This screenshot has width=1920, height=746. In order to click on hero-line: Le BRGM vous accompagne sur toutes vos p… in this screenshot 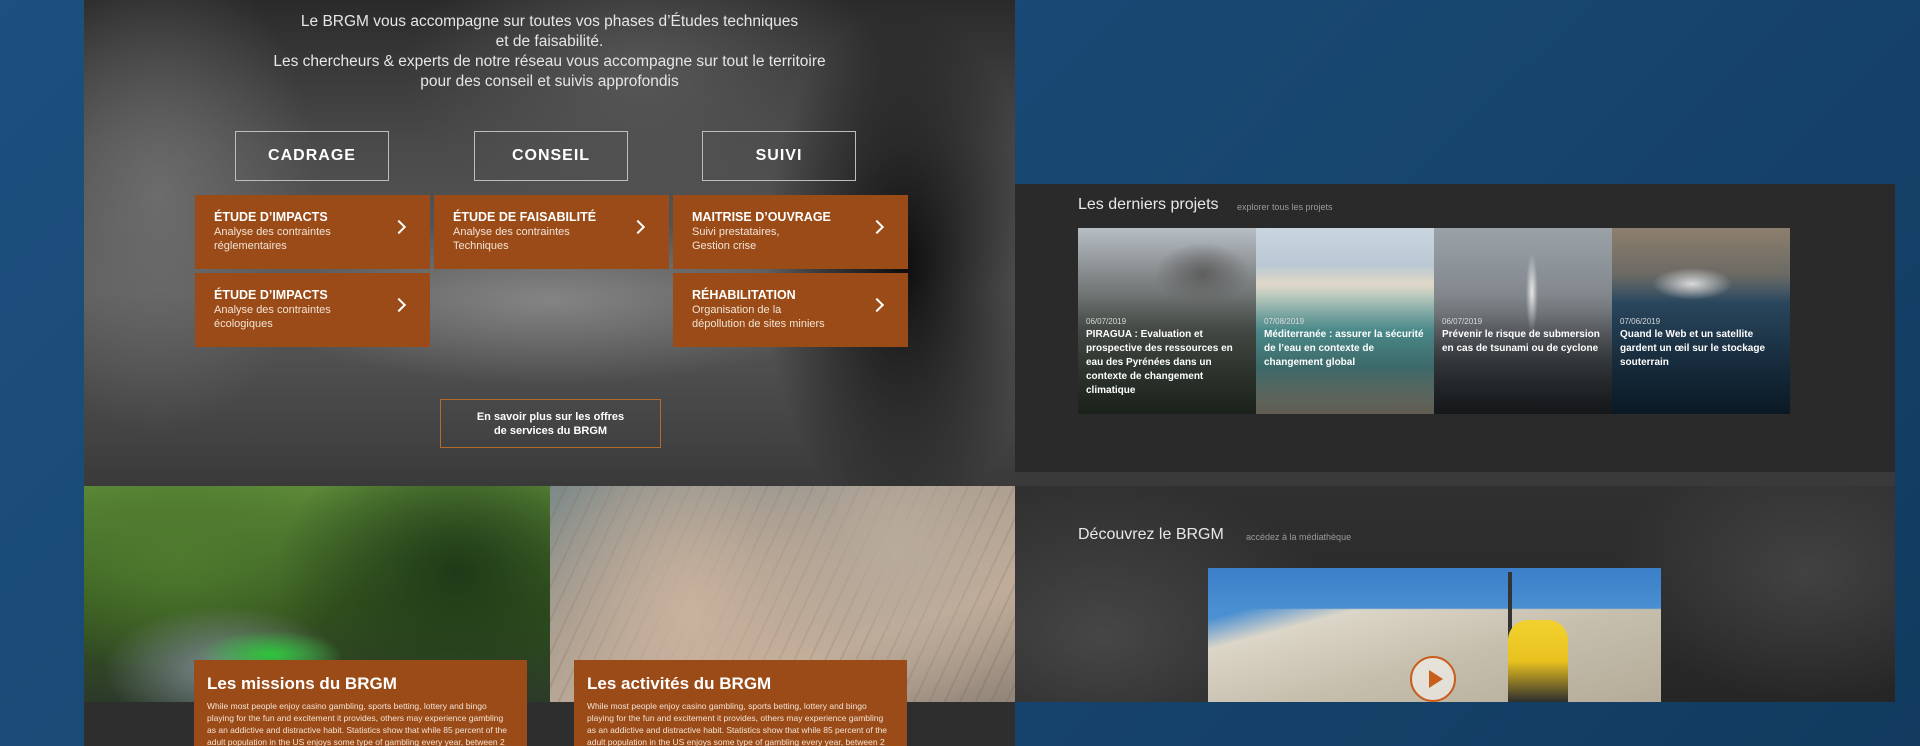, I will do `click(549, 21)`.